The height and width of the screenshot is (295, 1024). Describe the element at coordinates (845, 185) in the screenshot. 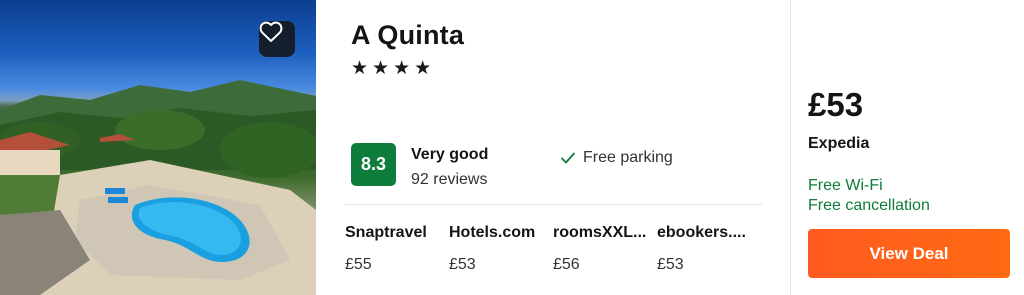

I see `perk-free-wifi: Free Wi-Fi` at that location.